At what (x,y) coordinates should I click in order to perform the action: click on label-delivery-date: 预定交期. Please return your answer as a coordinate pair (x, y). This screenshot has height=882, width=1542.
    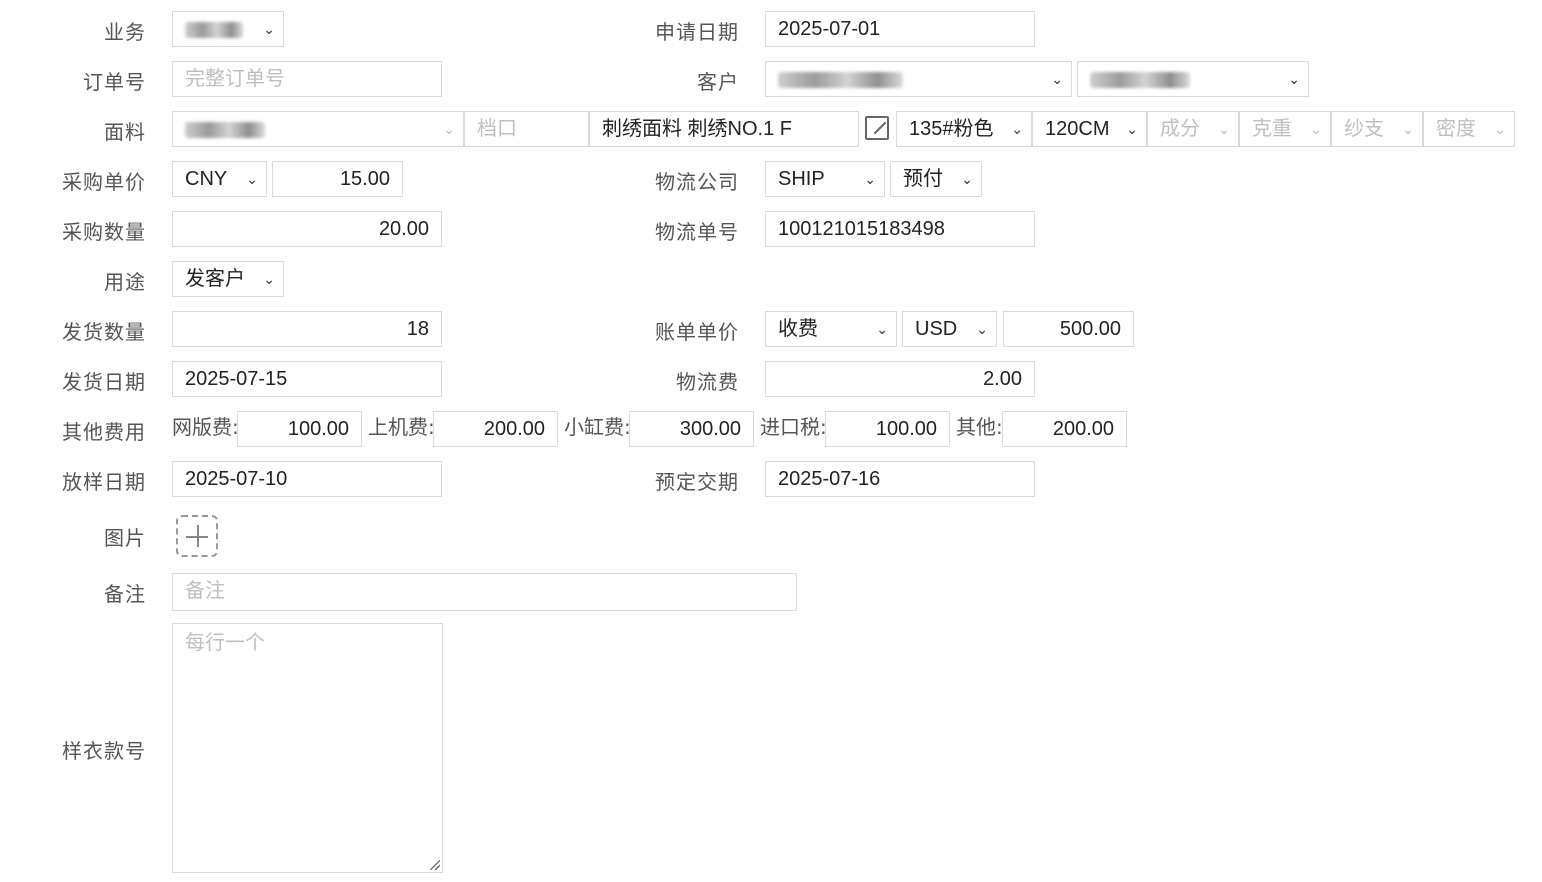
    Looking at the image, I should click on (697, 482).